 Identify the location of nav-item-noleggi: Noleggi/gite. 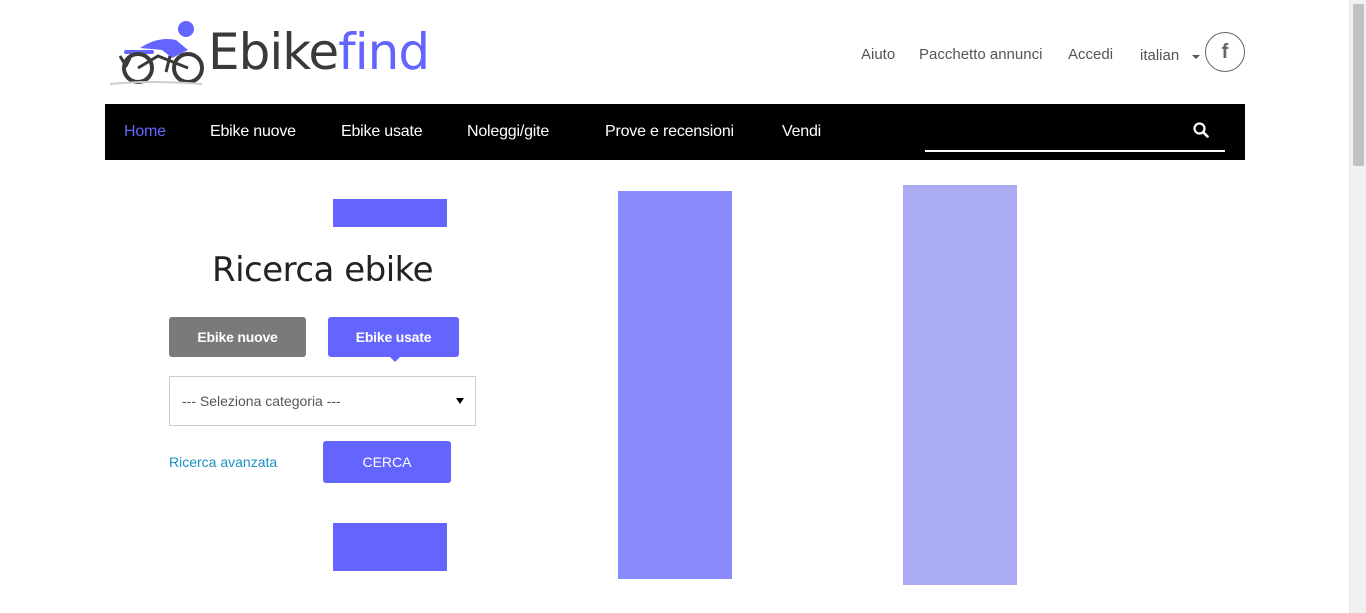
(508, 132).